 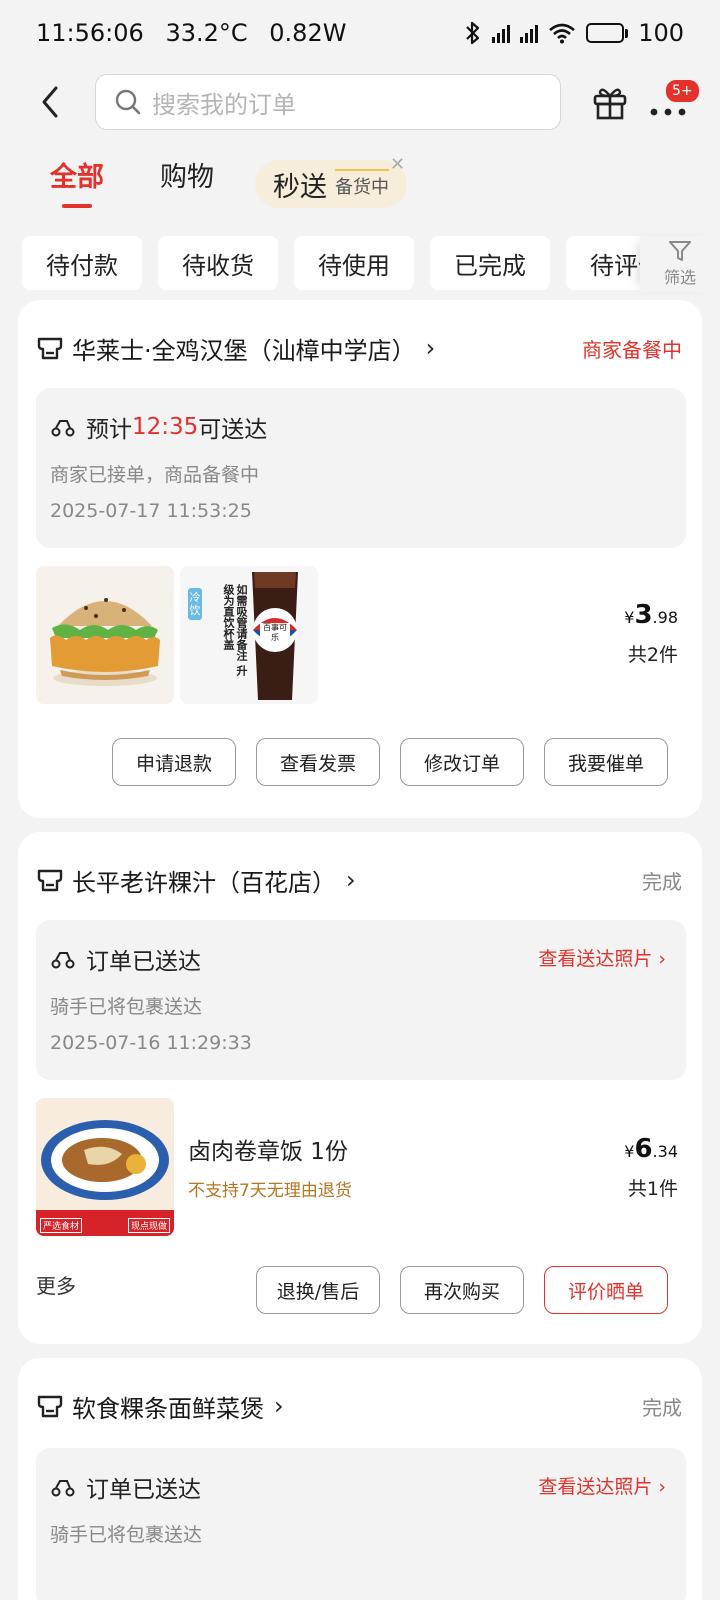 What do you see at coordinates (665, 617) in the screenshot?
I see `price-decimal: .98` at bounding box center [665, 617].